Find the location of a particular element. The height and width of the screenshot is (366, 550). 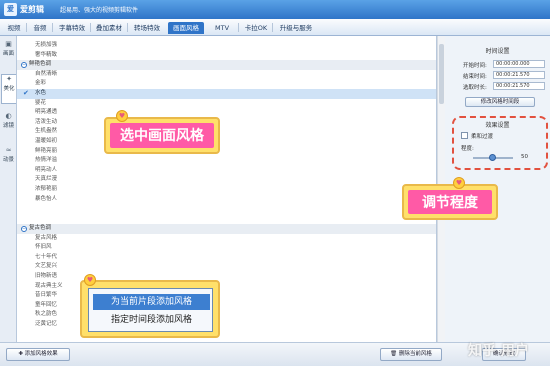

side-tab-label: 美化 is located at coordinates (9, 89).